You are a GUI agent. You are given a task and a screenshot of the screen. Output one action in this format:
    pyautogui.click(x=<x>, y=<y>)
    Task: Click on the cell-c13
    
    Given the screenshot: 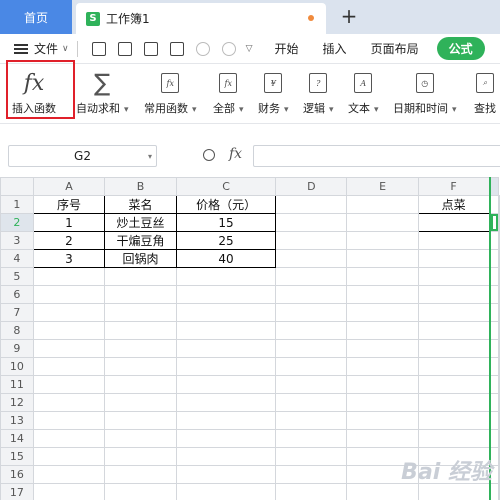 What is the action you would take?
    pyautogui.click(x=226, y=420)
    